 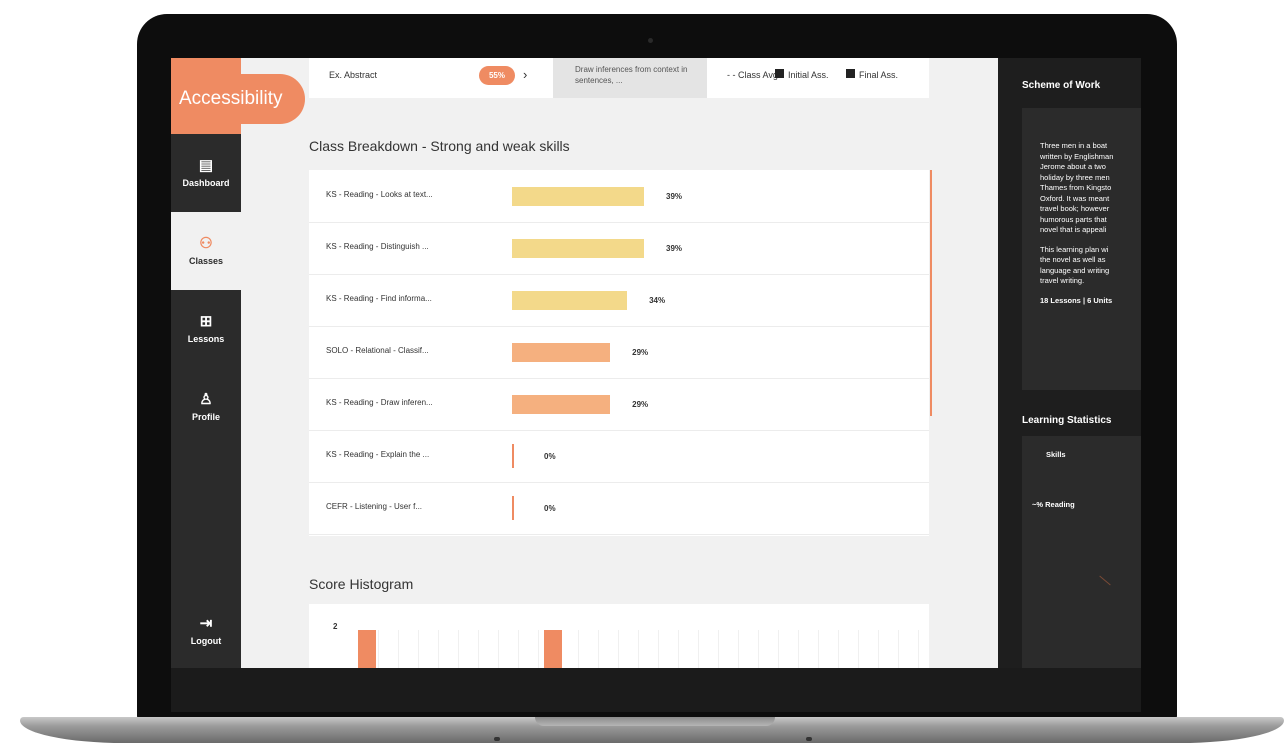 What do you see at coordinates (206, 641) in the screenshot?
I see `sidebar-item-label: Logout` at bounding box center [206, 641].